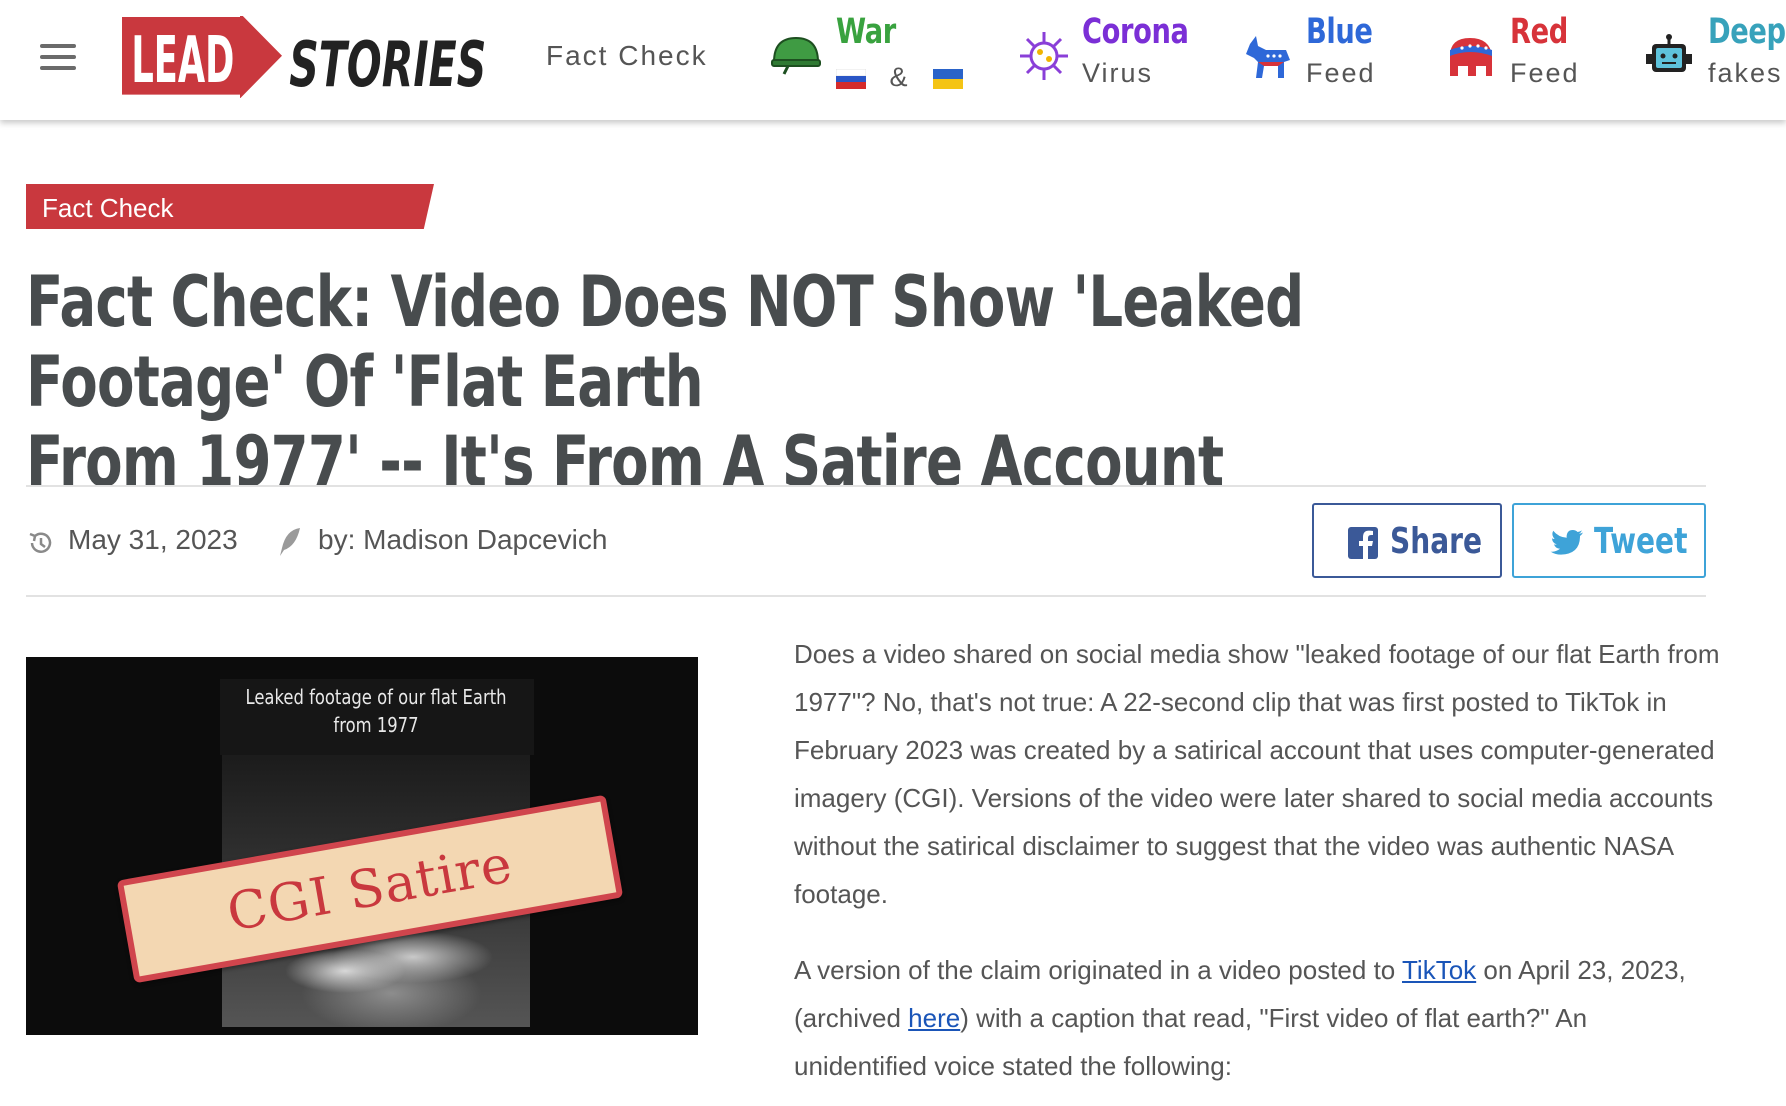  Describe the element at coordinates (1545, 73) in the screenshot. I see `nav-red-feed-sub: Feed` at that location.